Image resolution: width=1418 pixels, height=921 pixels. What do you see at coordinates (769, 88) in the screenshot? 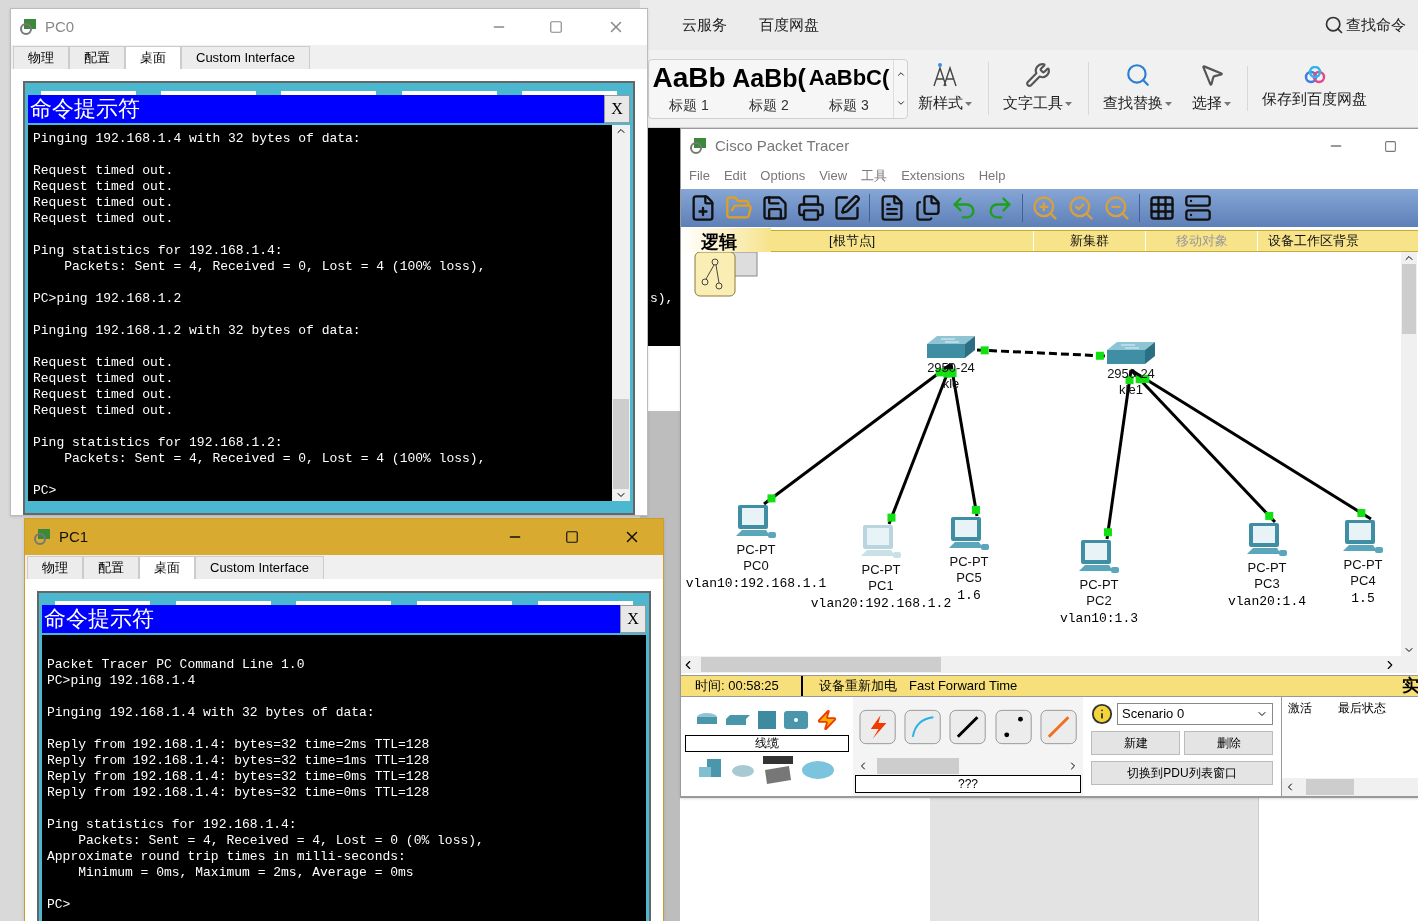
I see `style-preset: AaBb( 标题 2` at bounding box center [769, 88].